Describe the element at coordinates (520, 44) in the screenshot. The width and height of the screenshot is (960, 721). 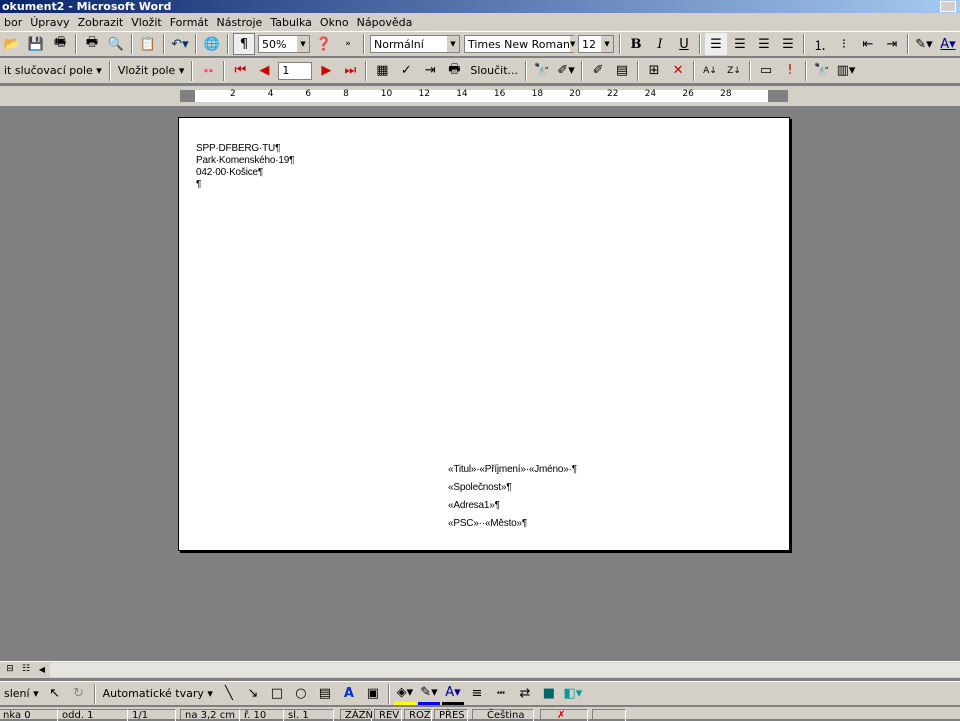
I see `font-select: Times New Roman ▼` at that location.